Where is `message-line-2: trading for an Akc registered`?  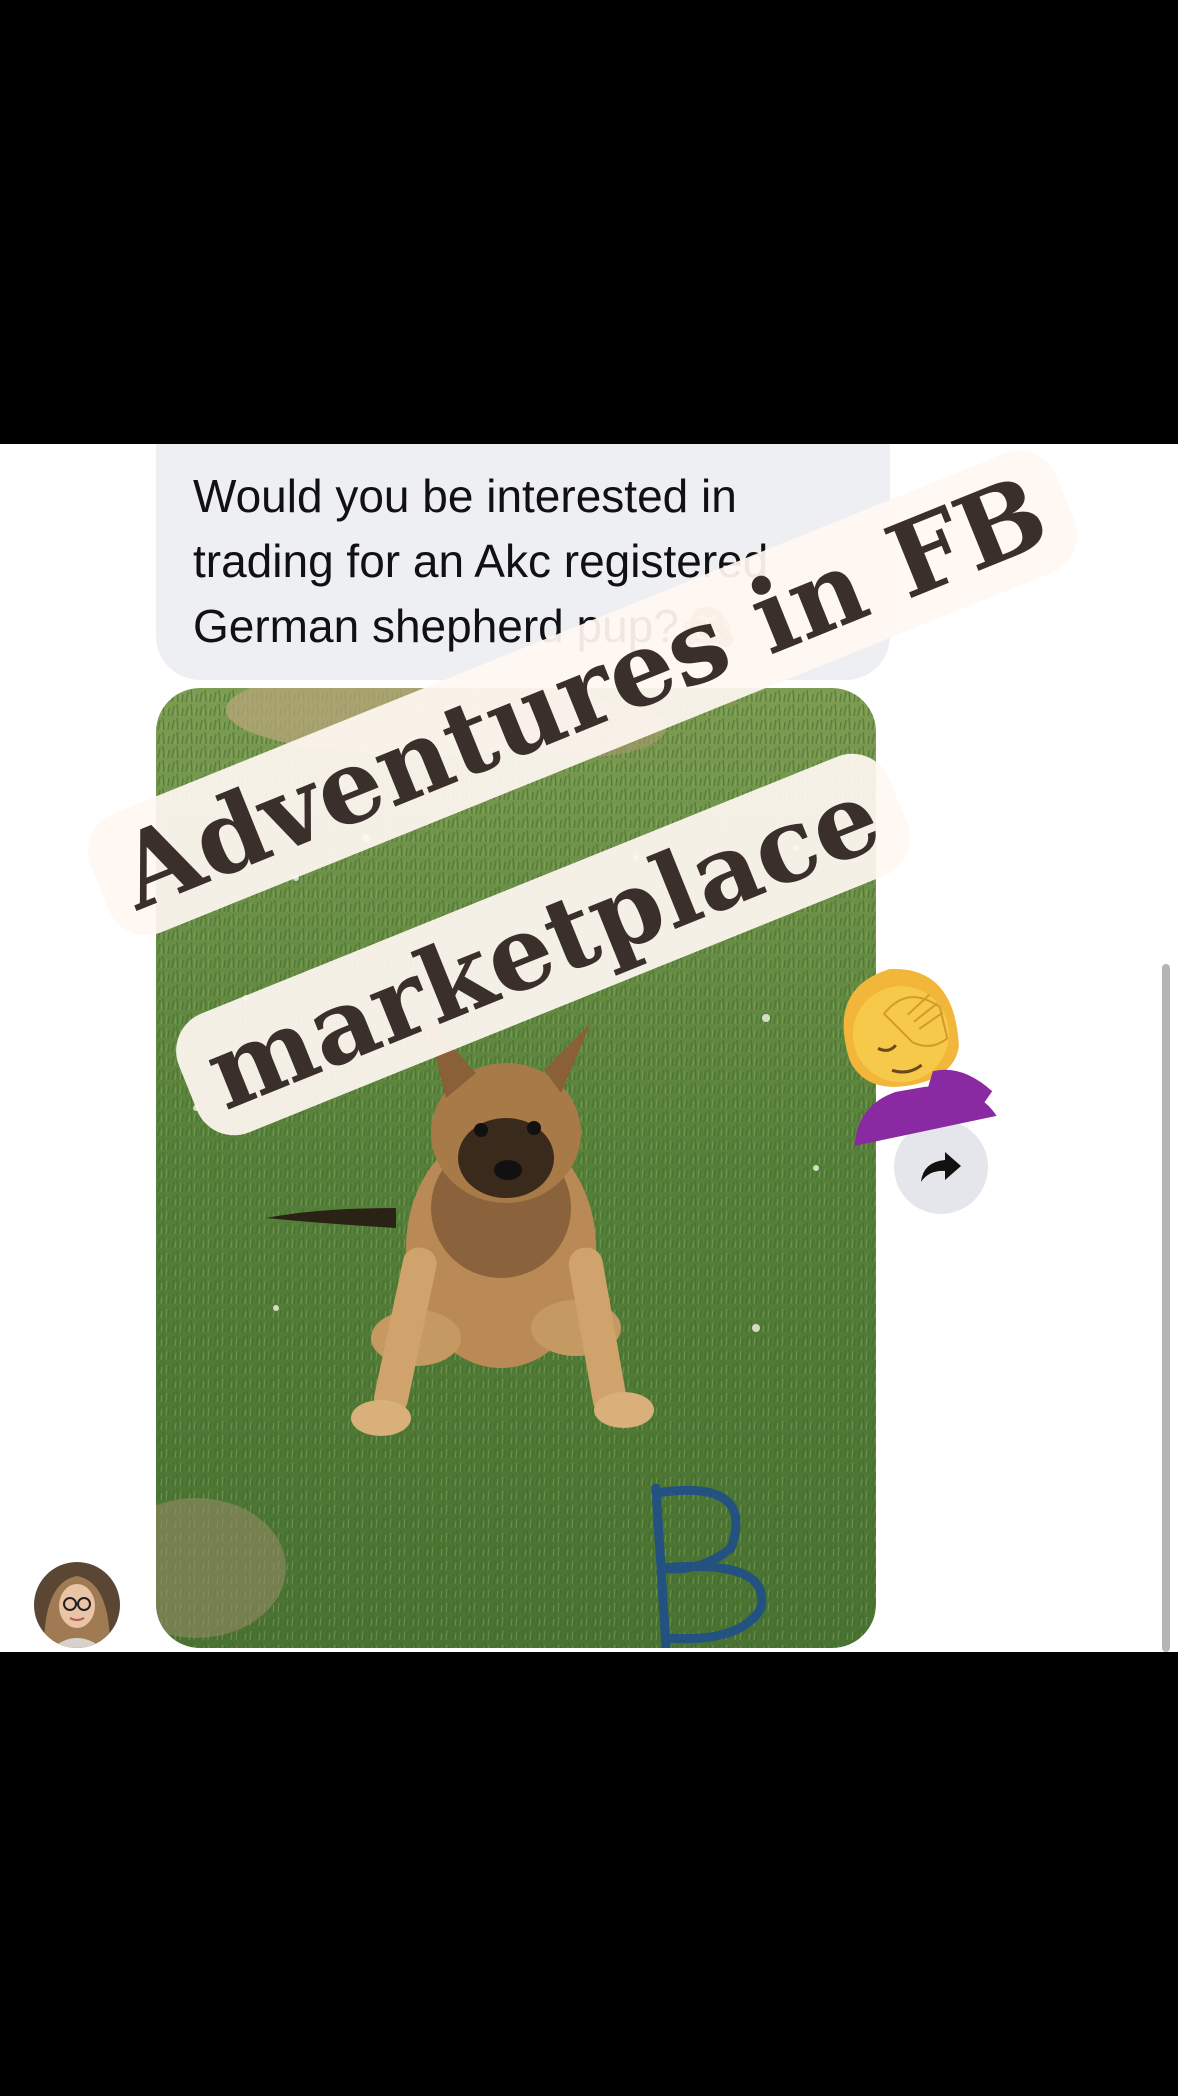 message-line-2: trading for an Akc registered is located at coordinates (481, 561).